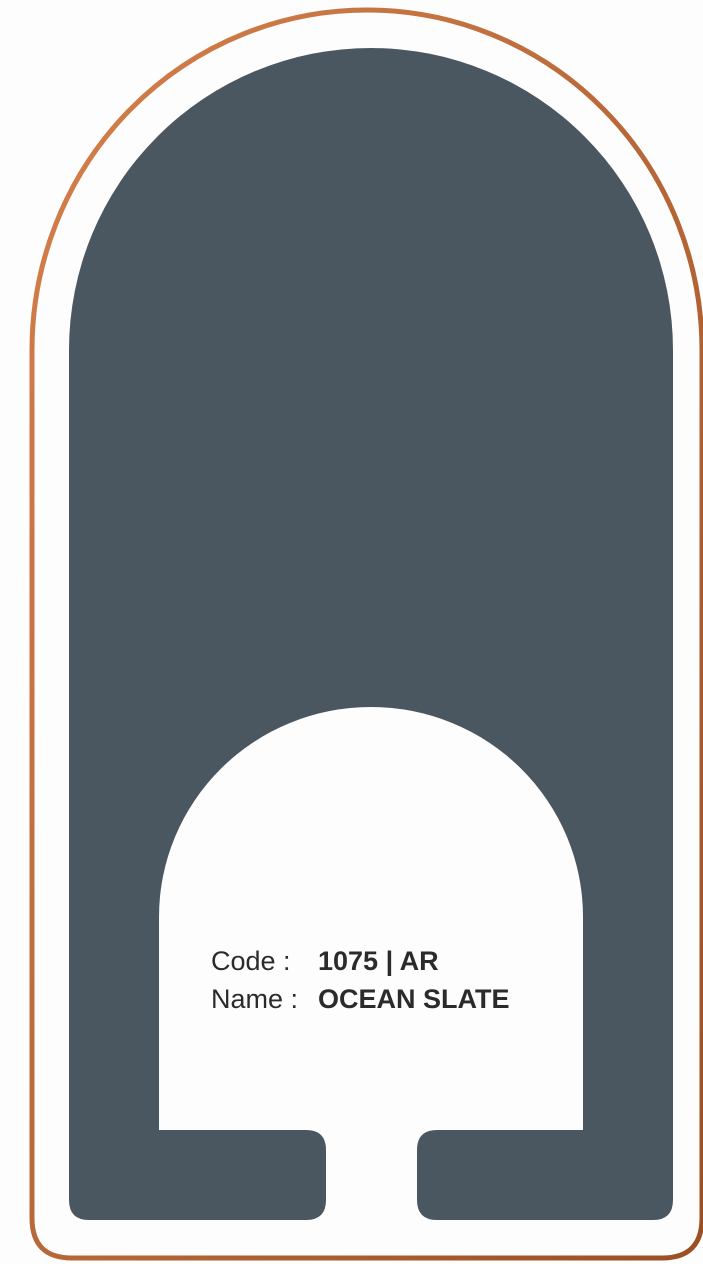 Image resolution: width=703 pixels, height=1264 pixels. Describe the element at coordinates (378, 961) in the screenshot. I see `code-value: 1075 | AR` at that location.